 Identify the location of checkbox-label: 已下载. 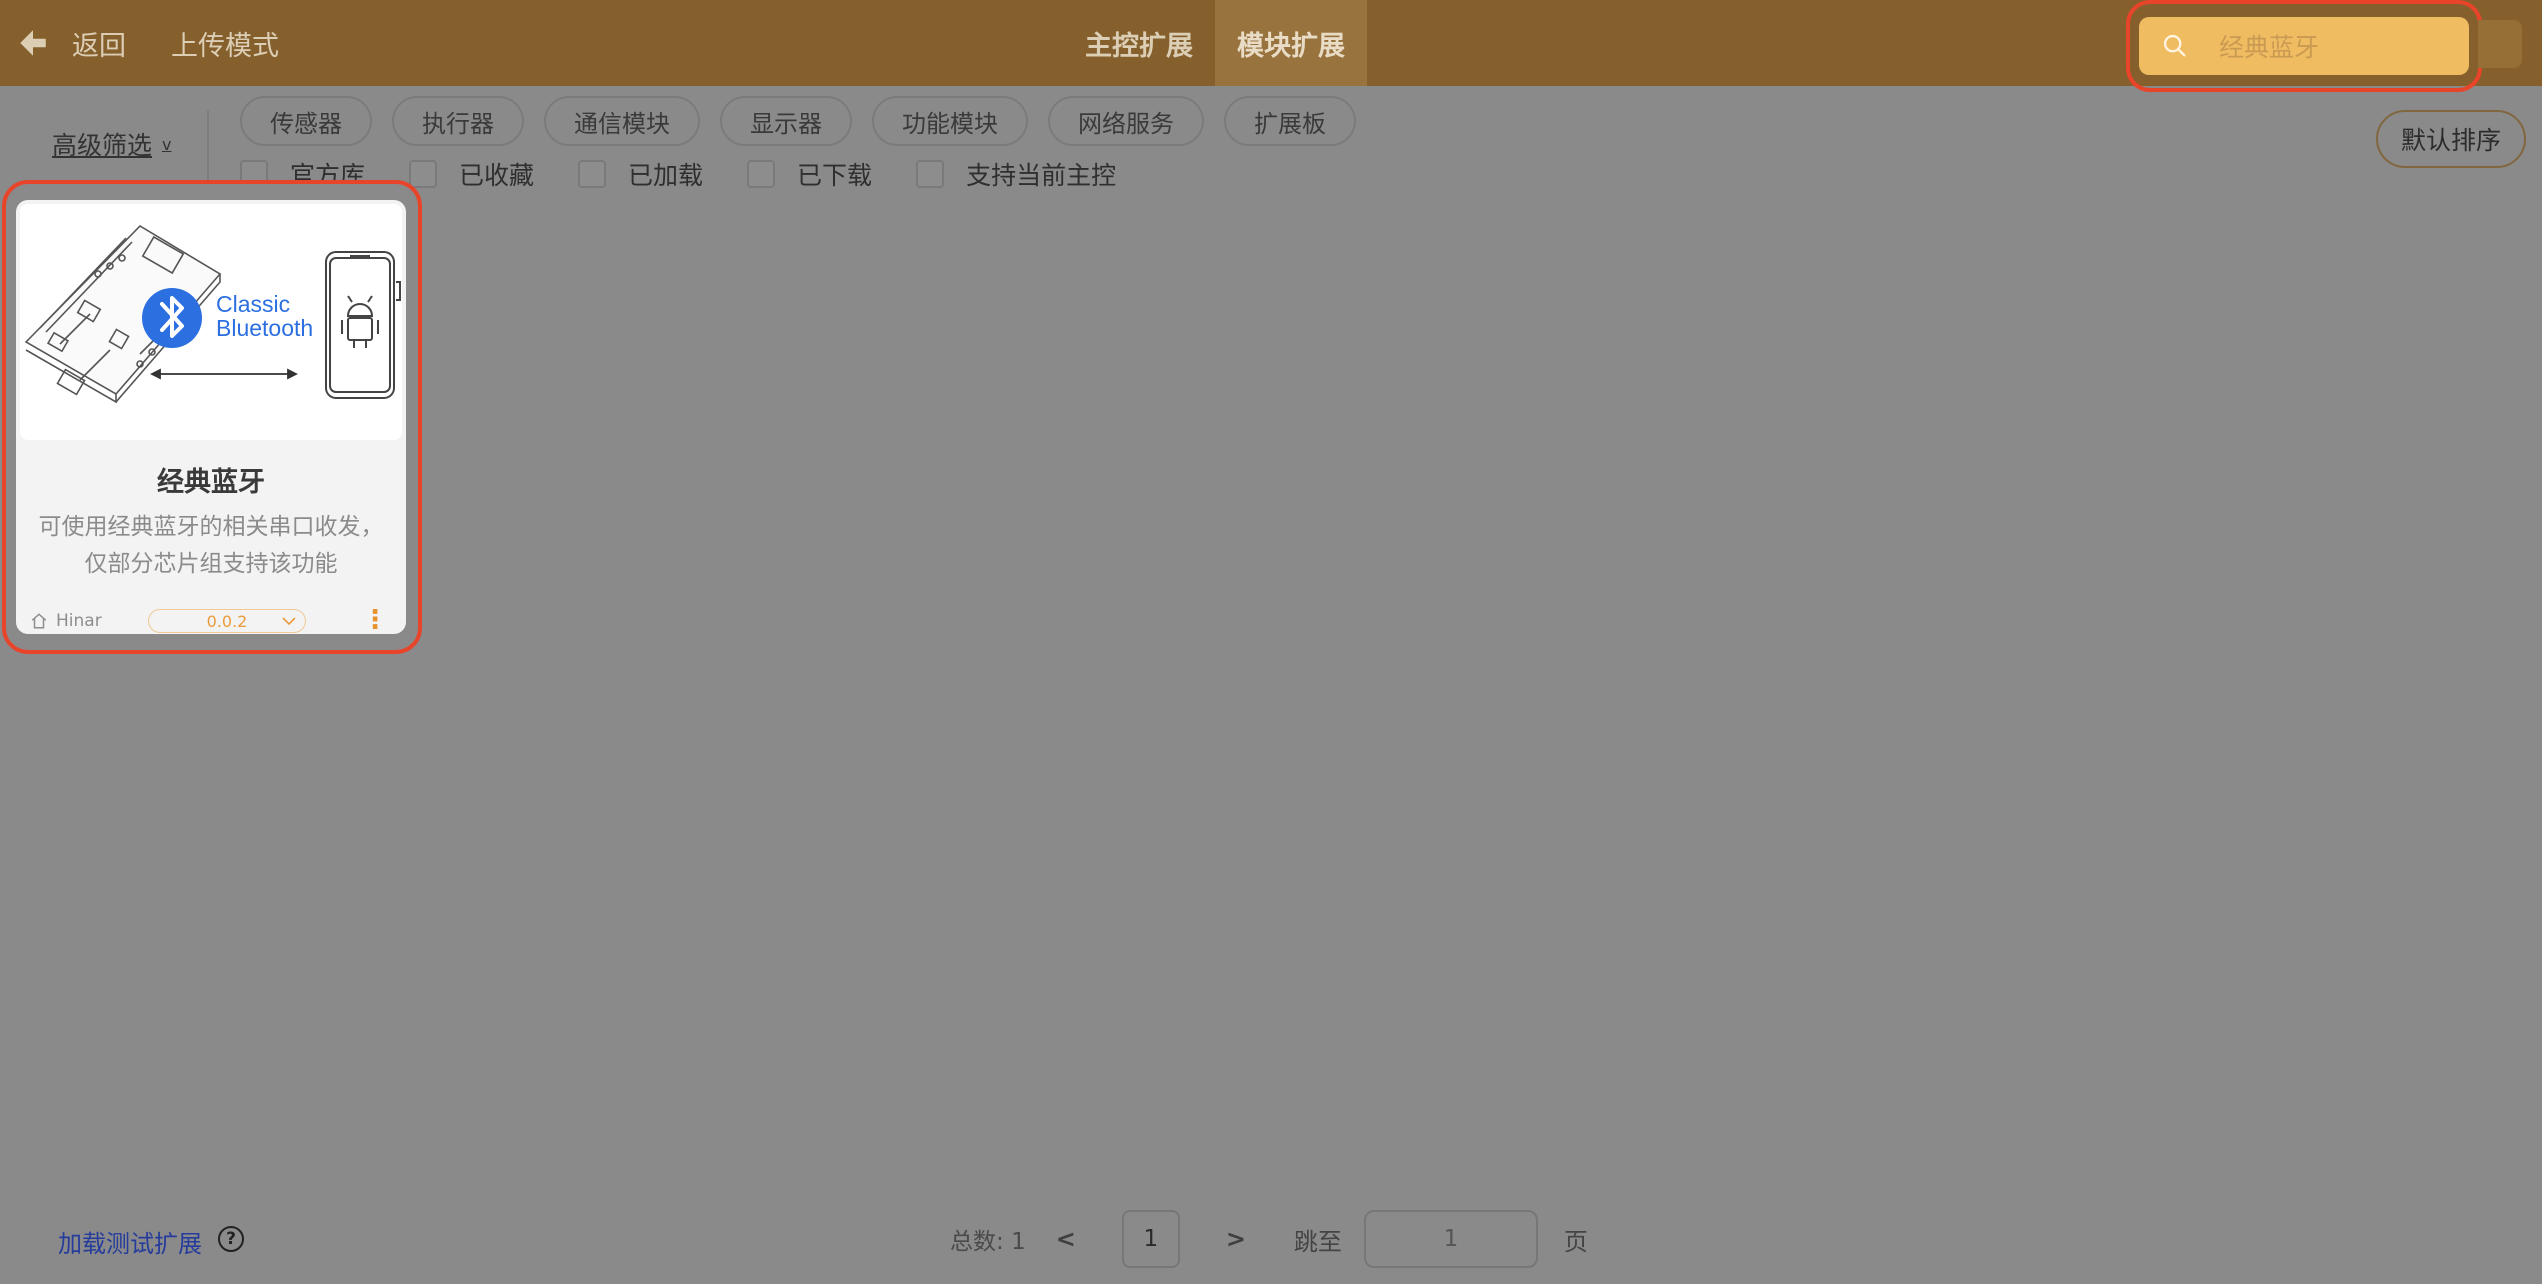
(835, 175).